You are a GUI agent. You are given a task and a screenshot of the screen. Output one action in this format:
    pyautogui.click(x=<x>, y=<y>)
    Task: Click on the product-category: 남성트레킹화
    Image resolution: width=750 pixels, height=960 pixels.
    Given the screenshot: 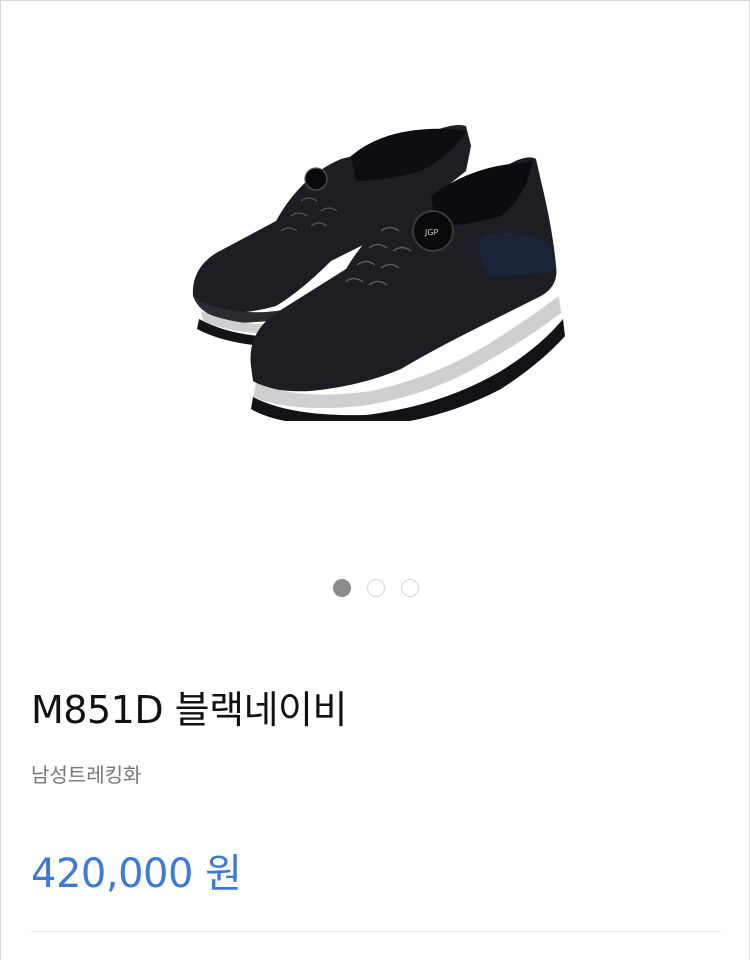 What is the action you would take?
    pyautogui.click(x=86, y=775)
    